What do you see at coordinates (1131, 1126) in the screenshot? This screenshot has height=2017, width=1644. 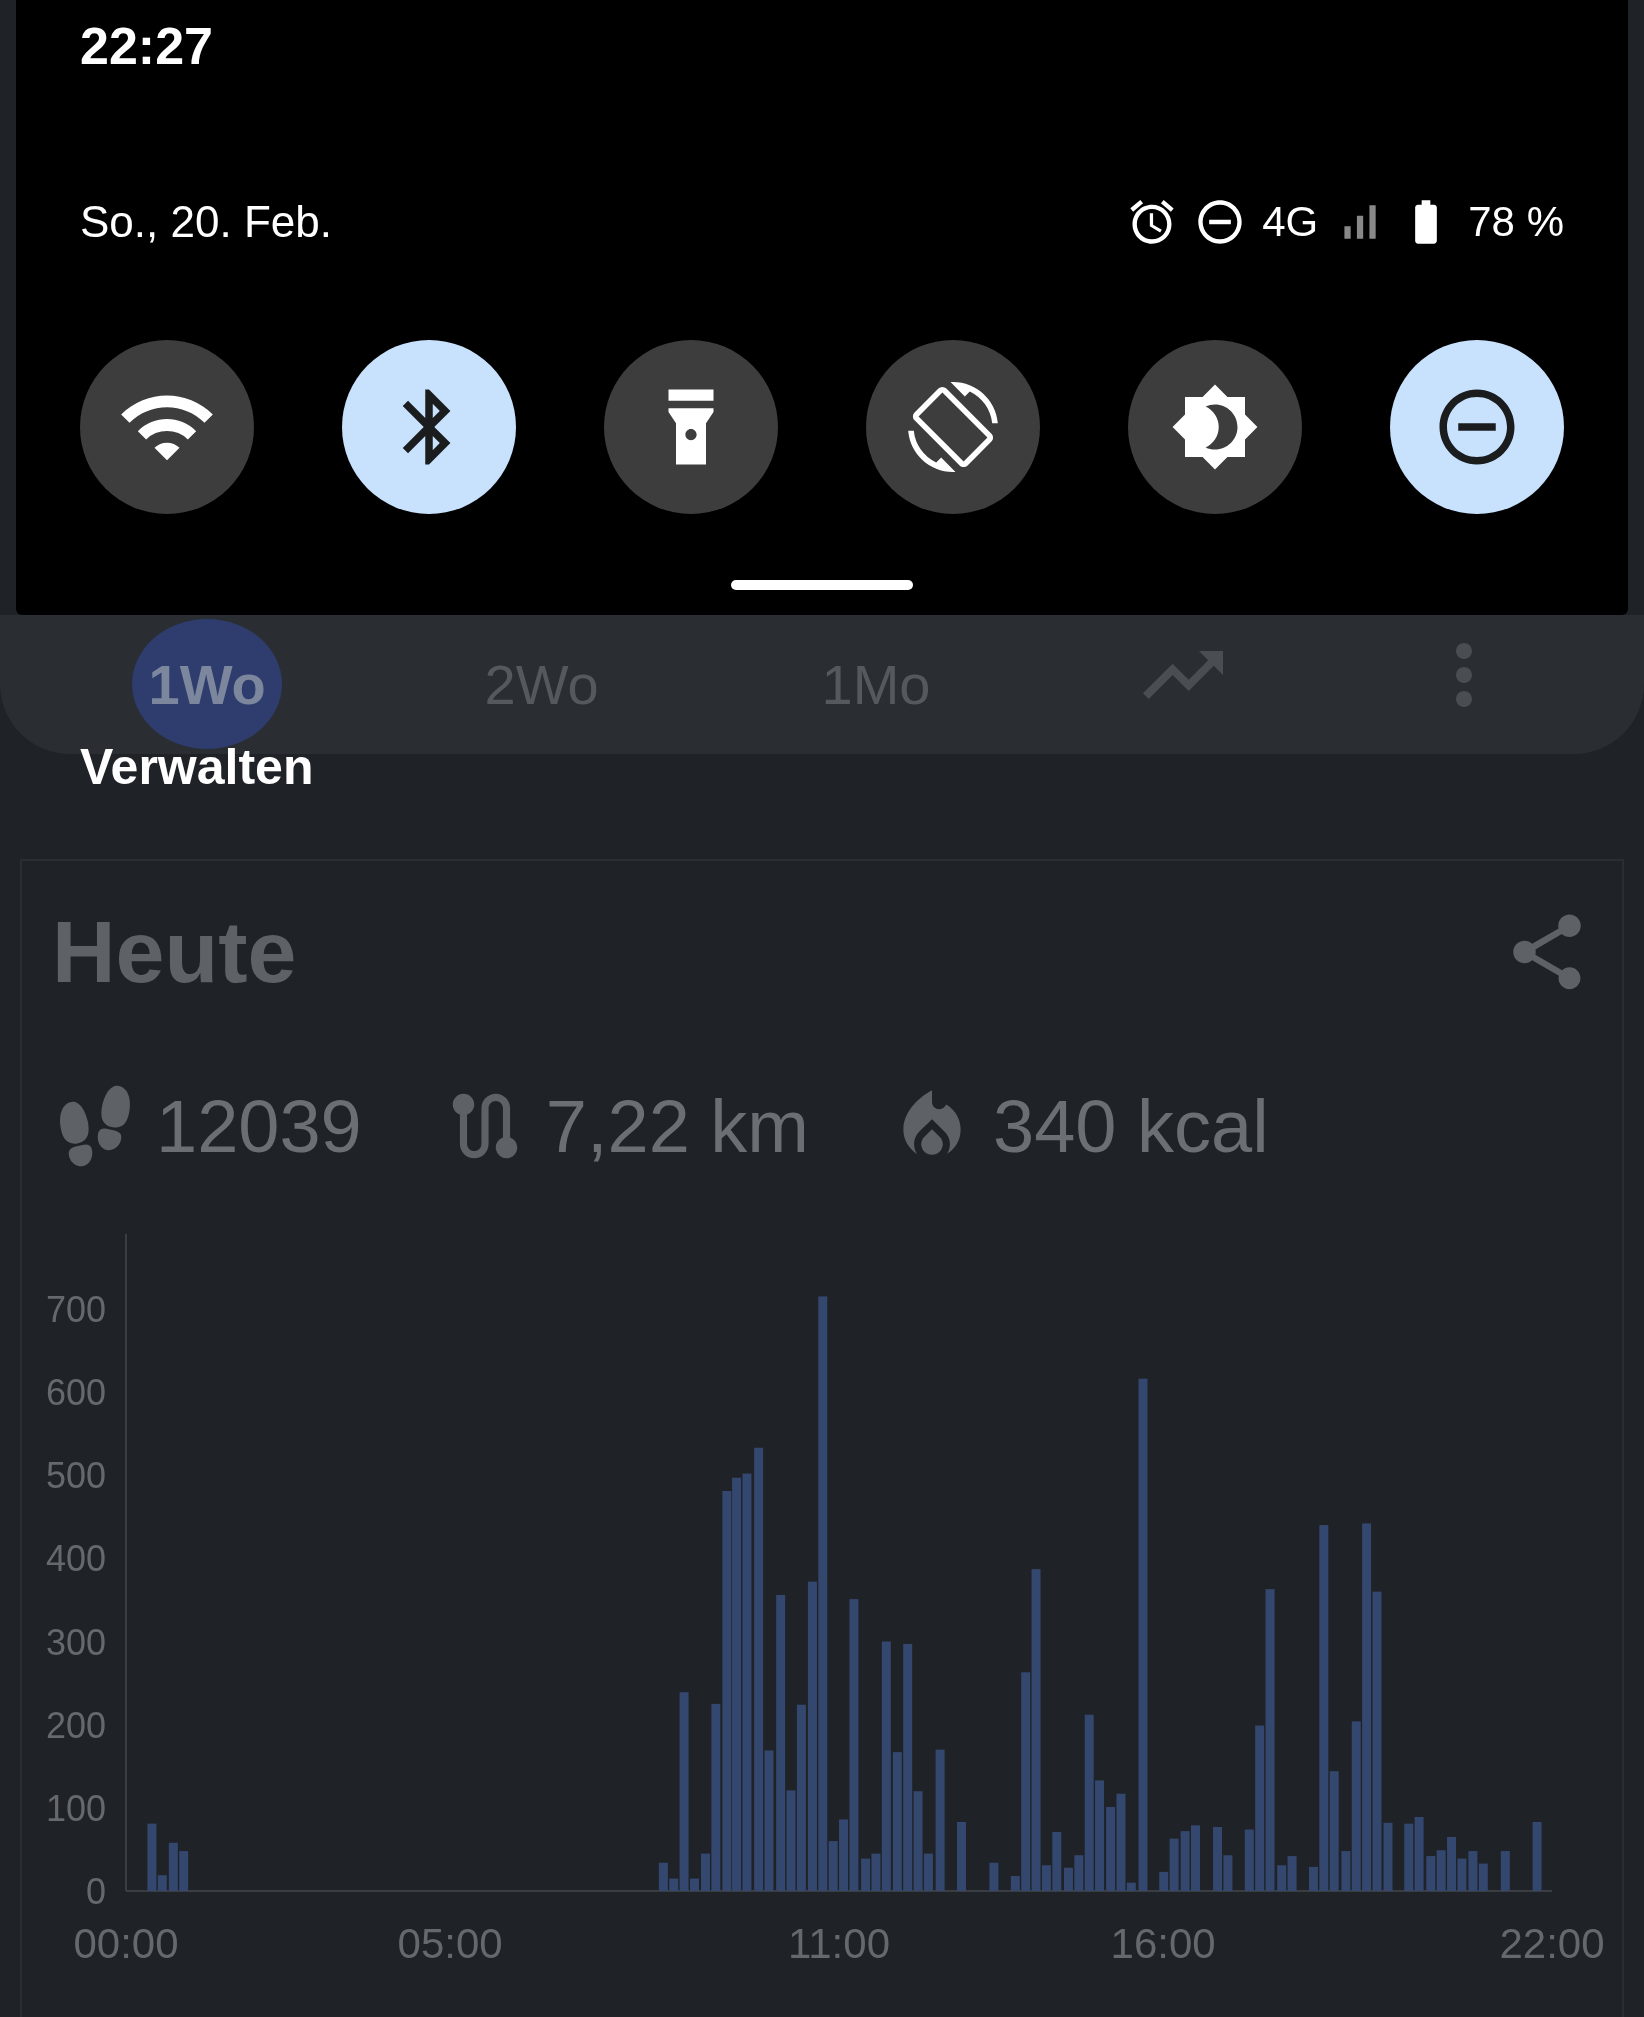 I see `stat-value: 340 kcal` at bounding box center [1131, 1126].